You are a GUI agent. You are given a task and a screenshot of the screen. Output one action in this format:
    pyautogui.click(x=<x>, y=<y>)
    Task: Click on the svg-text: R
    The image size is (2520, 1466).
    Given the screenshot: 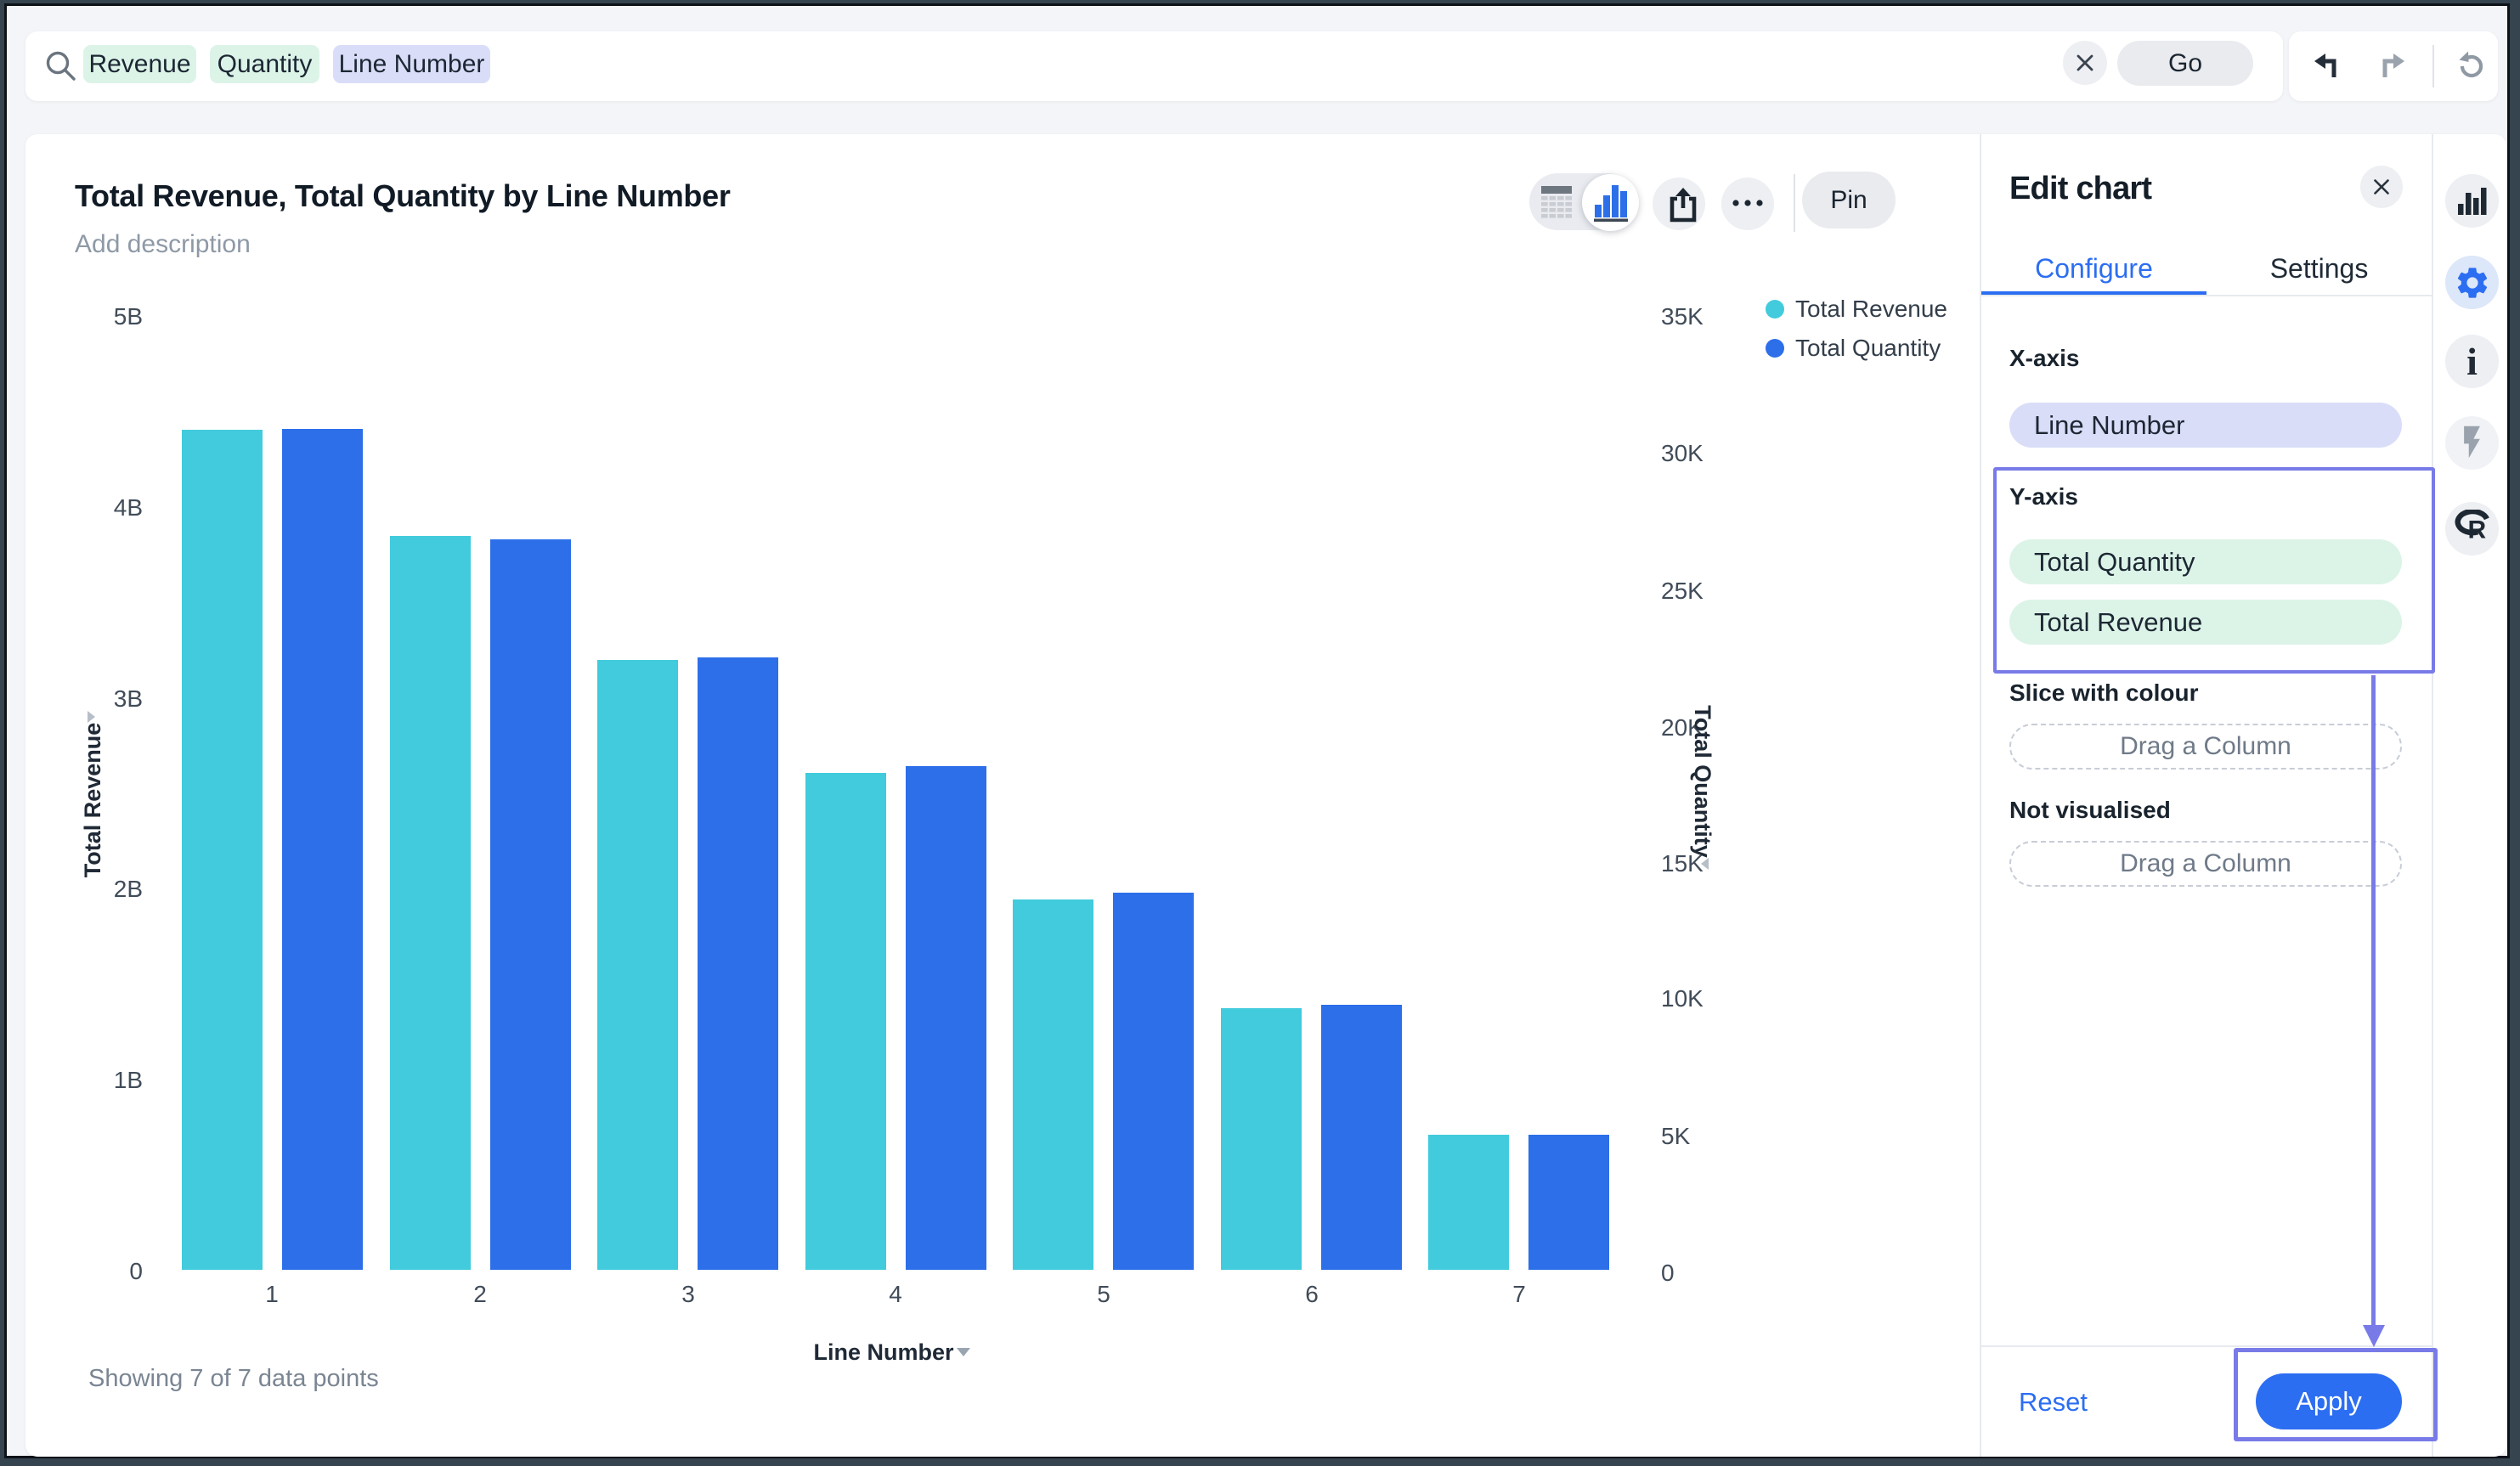 What is the action you would take?
    pyautogui.click(x=2478, y=530)
    